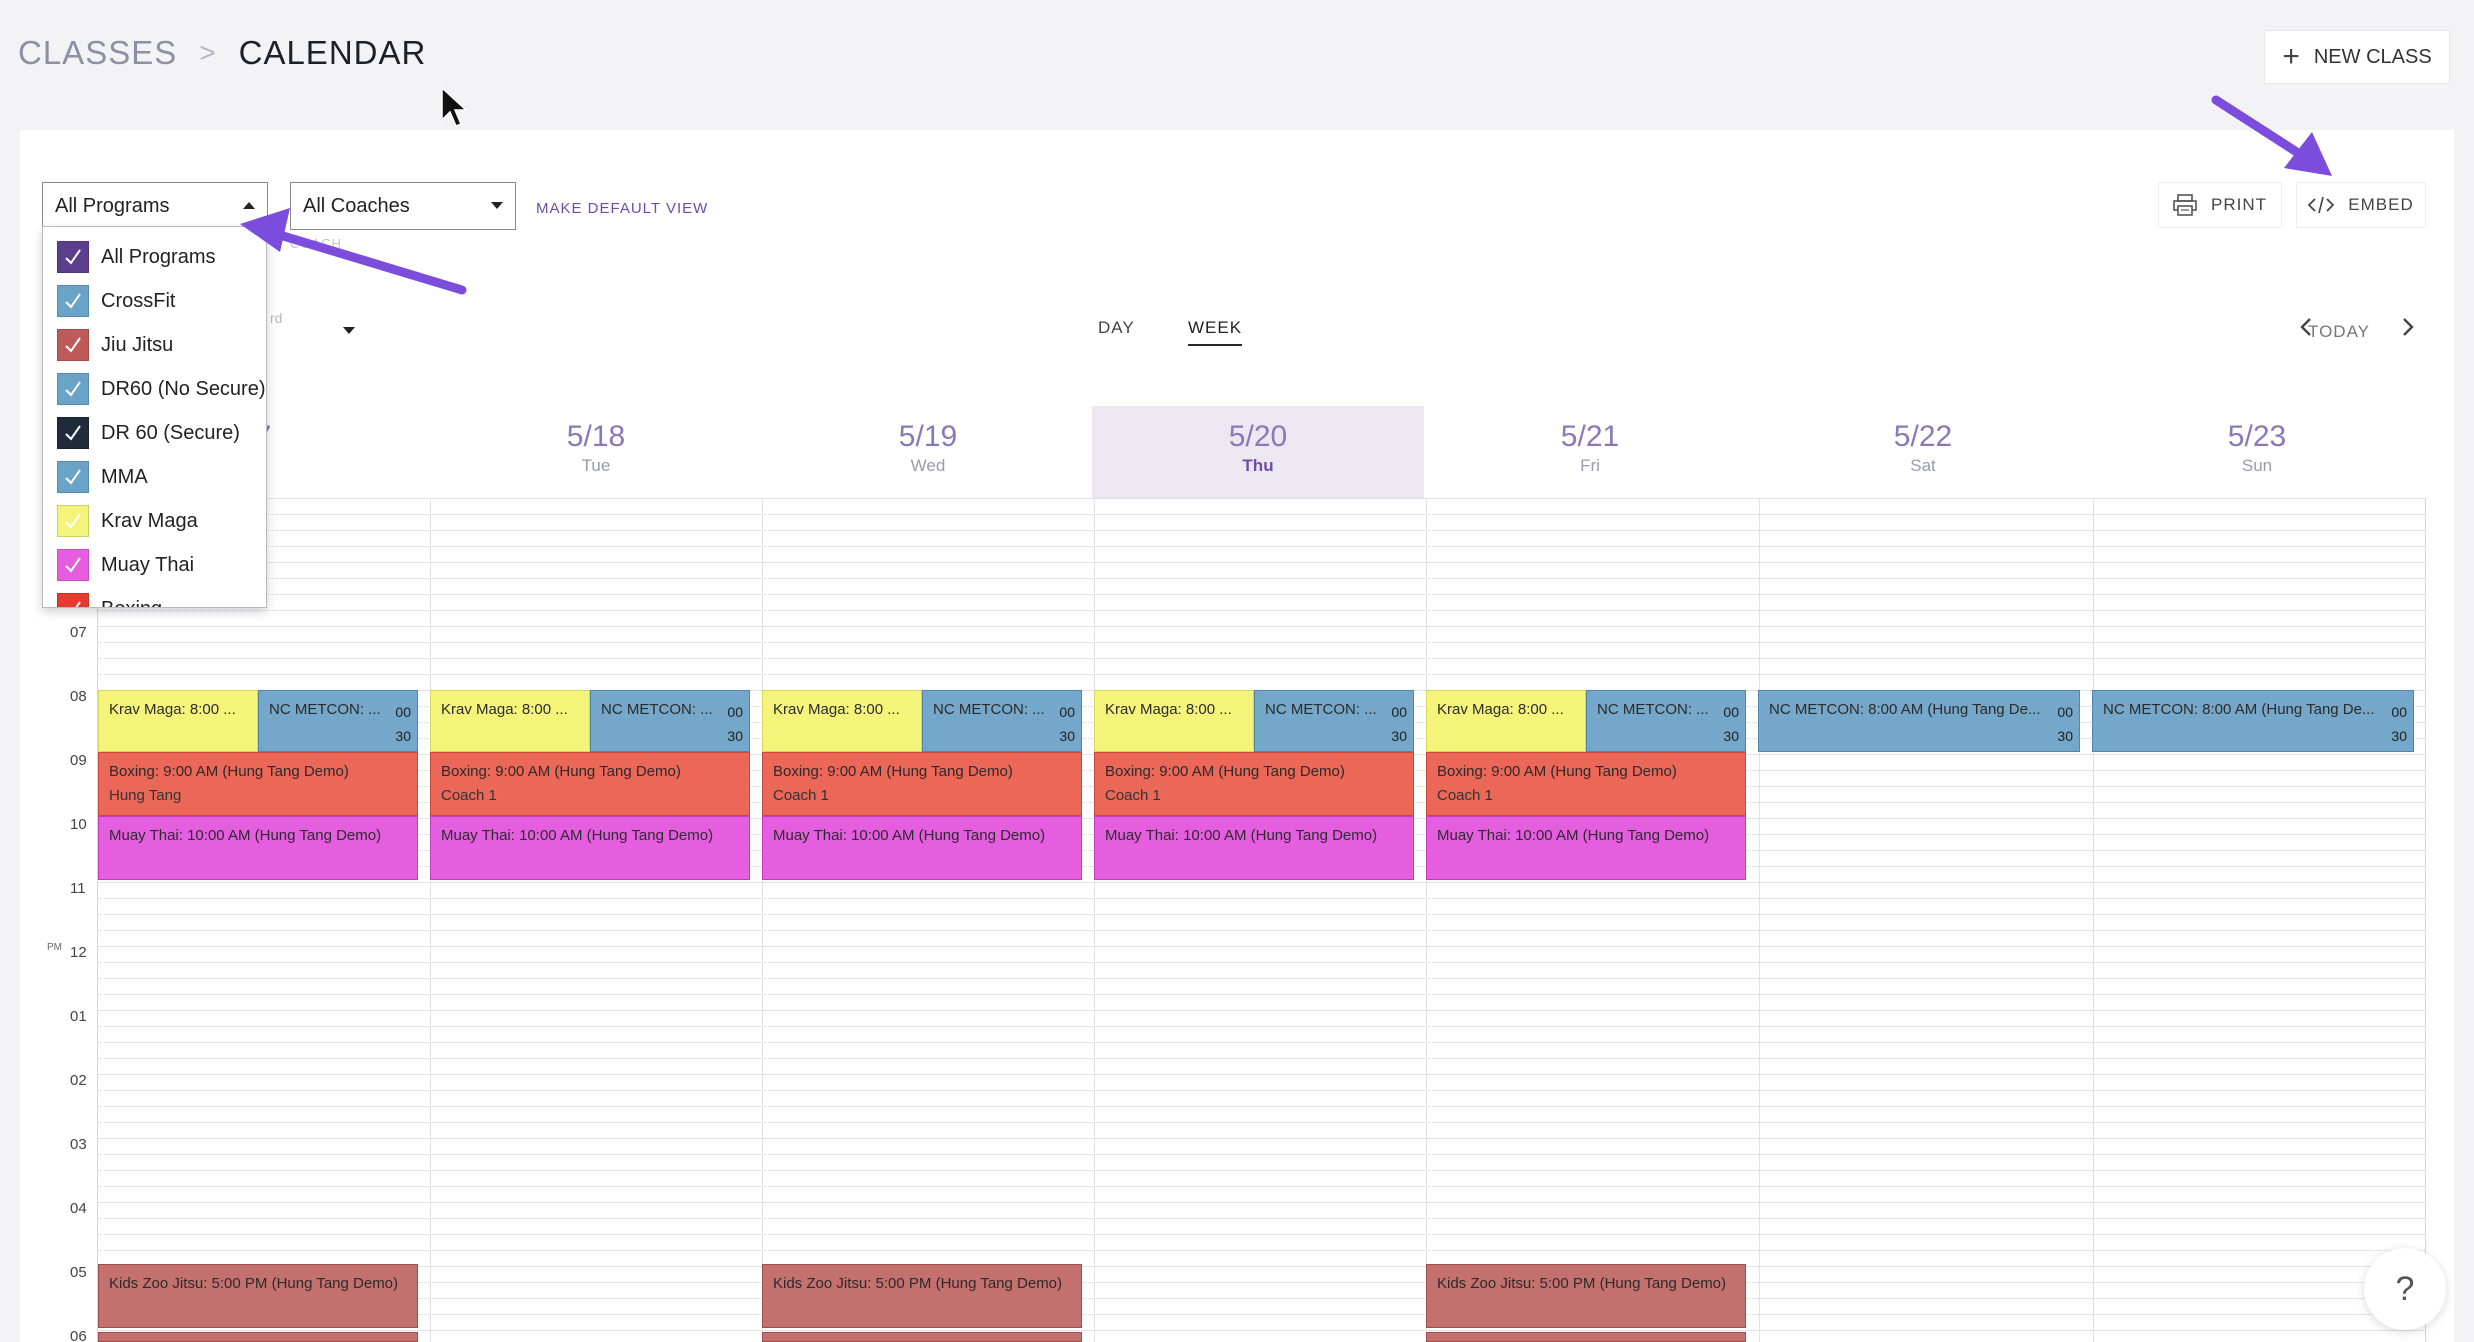  What do you see at coordinates (102, 597) in the screenshot?
I see `program-option-boxing: Boxing` at bounding box center [102, 597].